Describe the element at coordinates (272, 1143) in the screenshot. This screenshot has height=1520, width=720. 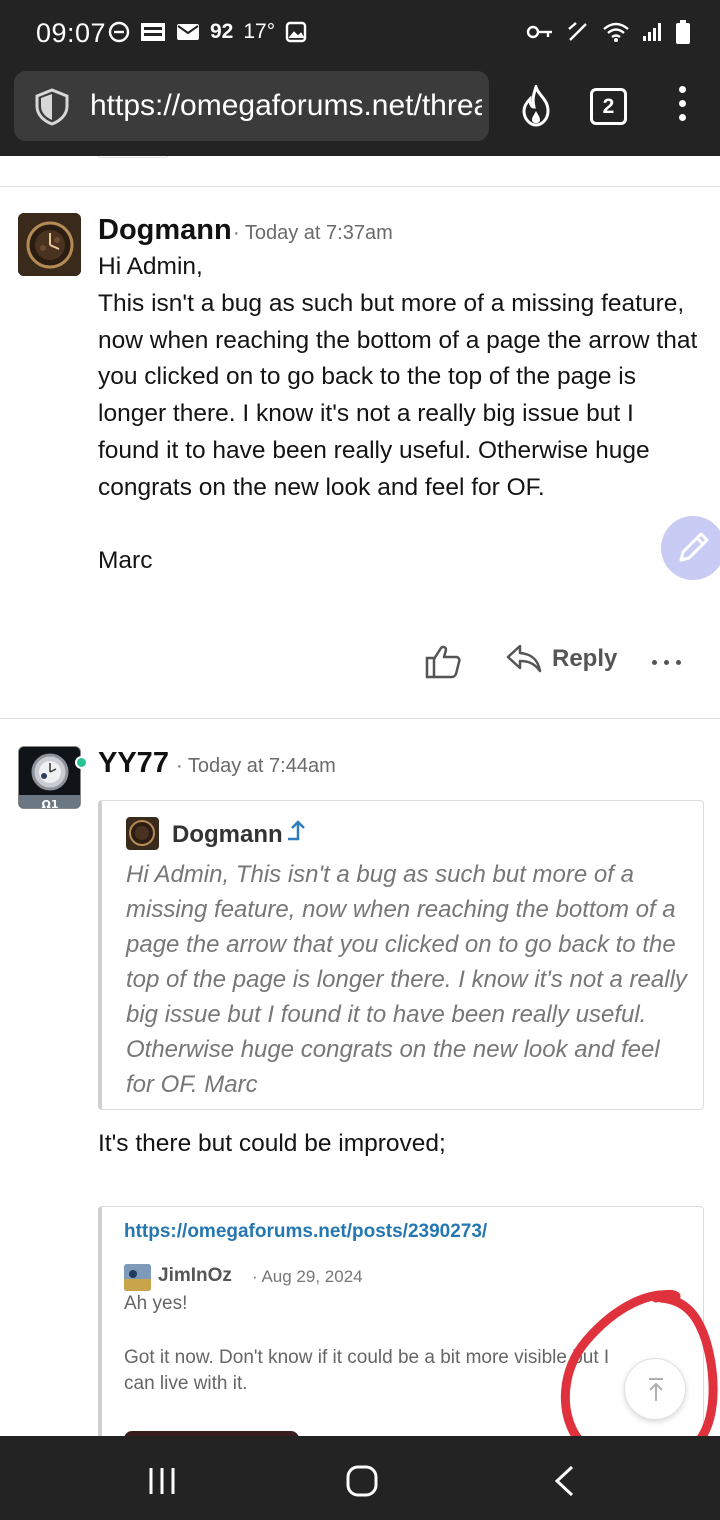
I see `post-body: It's there but could be improved;` at that location.